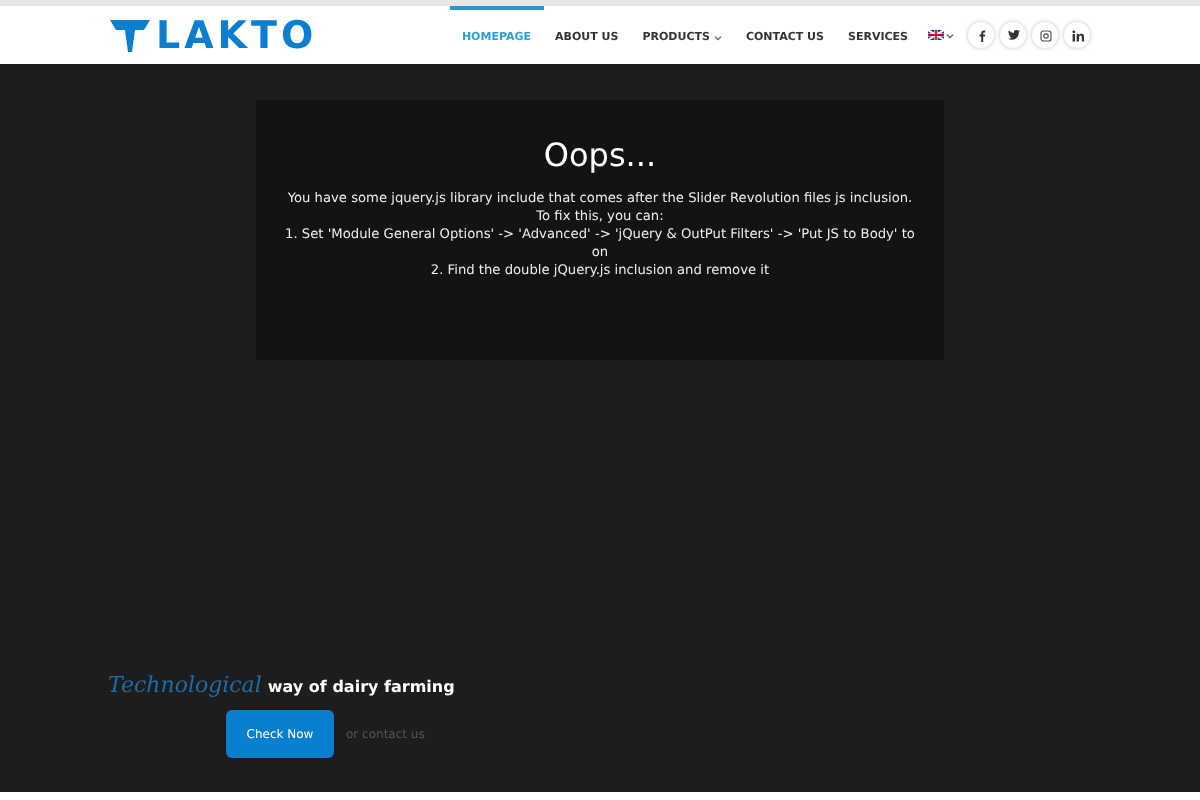  Describe the element at coordinates (936, 35) in the screenshot. I see `flag-icon` at that location.